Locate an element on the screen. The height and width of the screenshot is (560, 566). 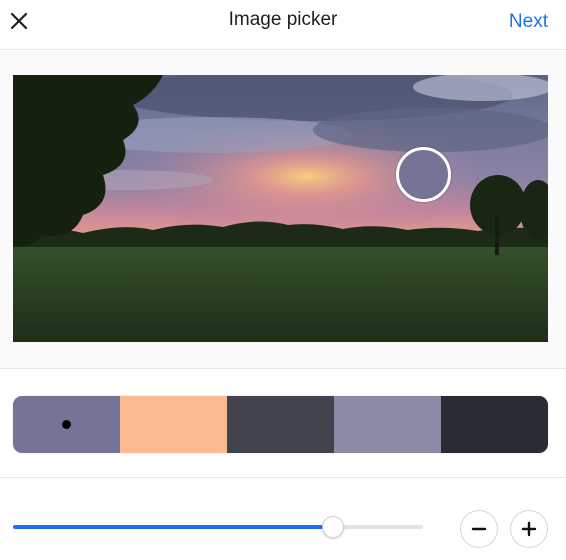
color-palette is located at coordinates (280, 424).